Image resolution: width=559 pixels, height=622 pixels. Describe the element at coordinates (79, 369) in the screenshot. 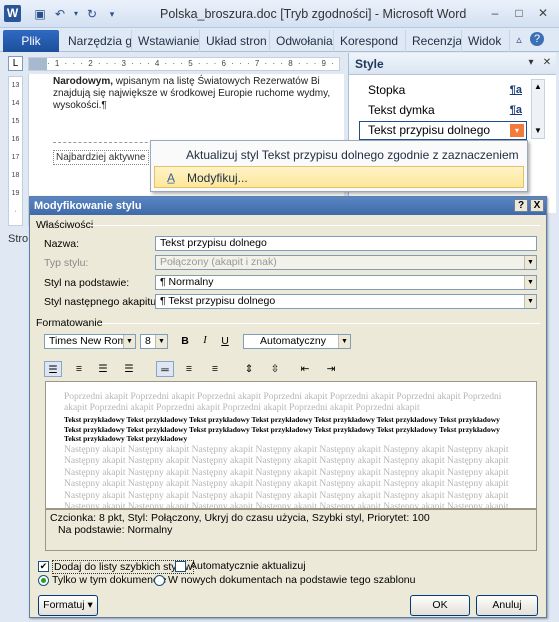

I see `align-center-icon: ≡` at that location.